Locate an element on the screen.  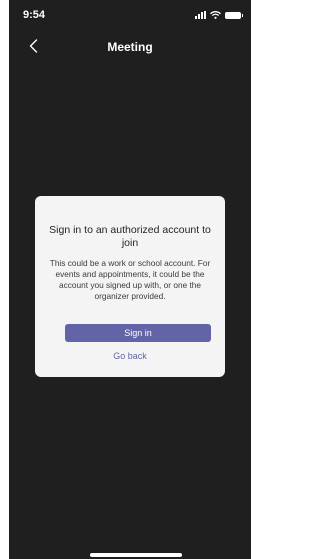
page-title: Meeting is located at coordinates (130, 47).